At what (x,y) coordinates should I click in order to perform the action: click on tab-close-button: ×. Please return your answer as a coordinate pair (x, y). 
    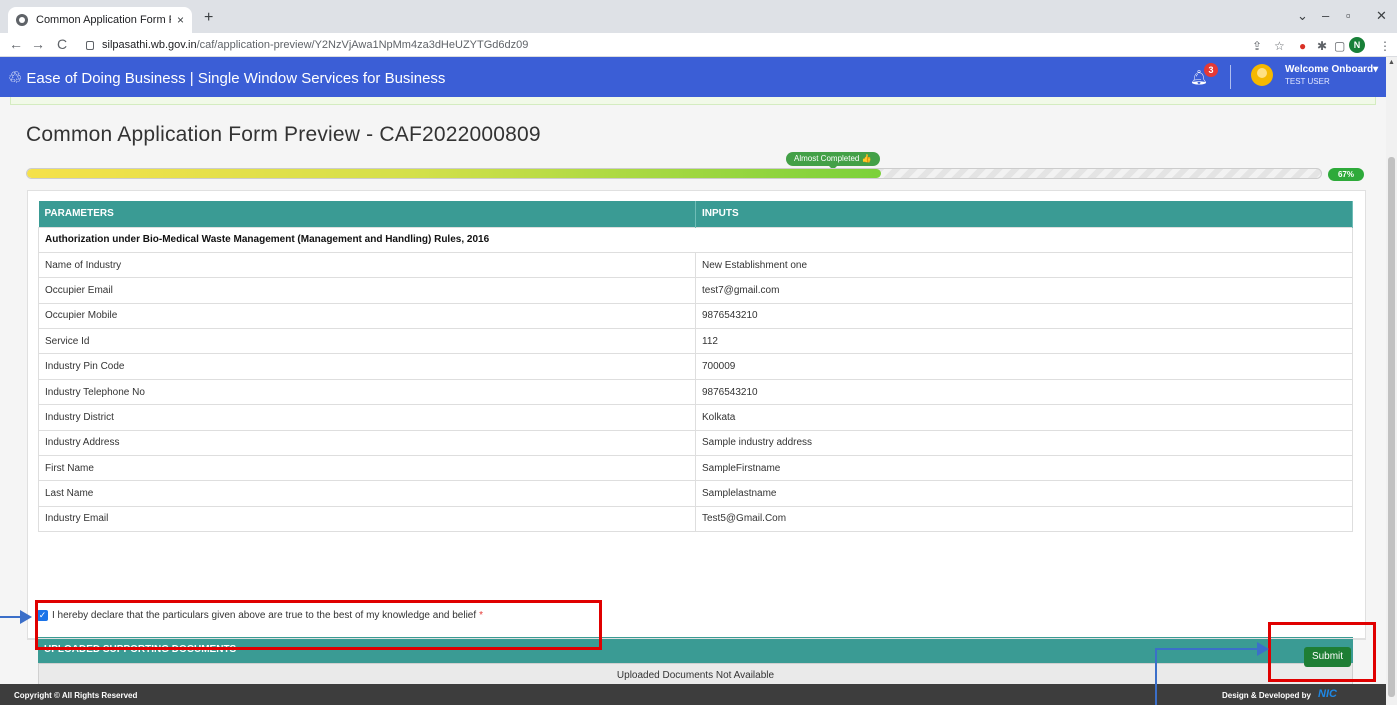
    Looking at the image, I should click on (180, 20).